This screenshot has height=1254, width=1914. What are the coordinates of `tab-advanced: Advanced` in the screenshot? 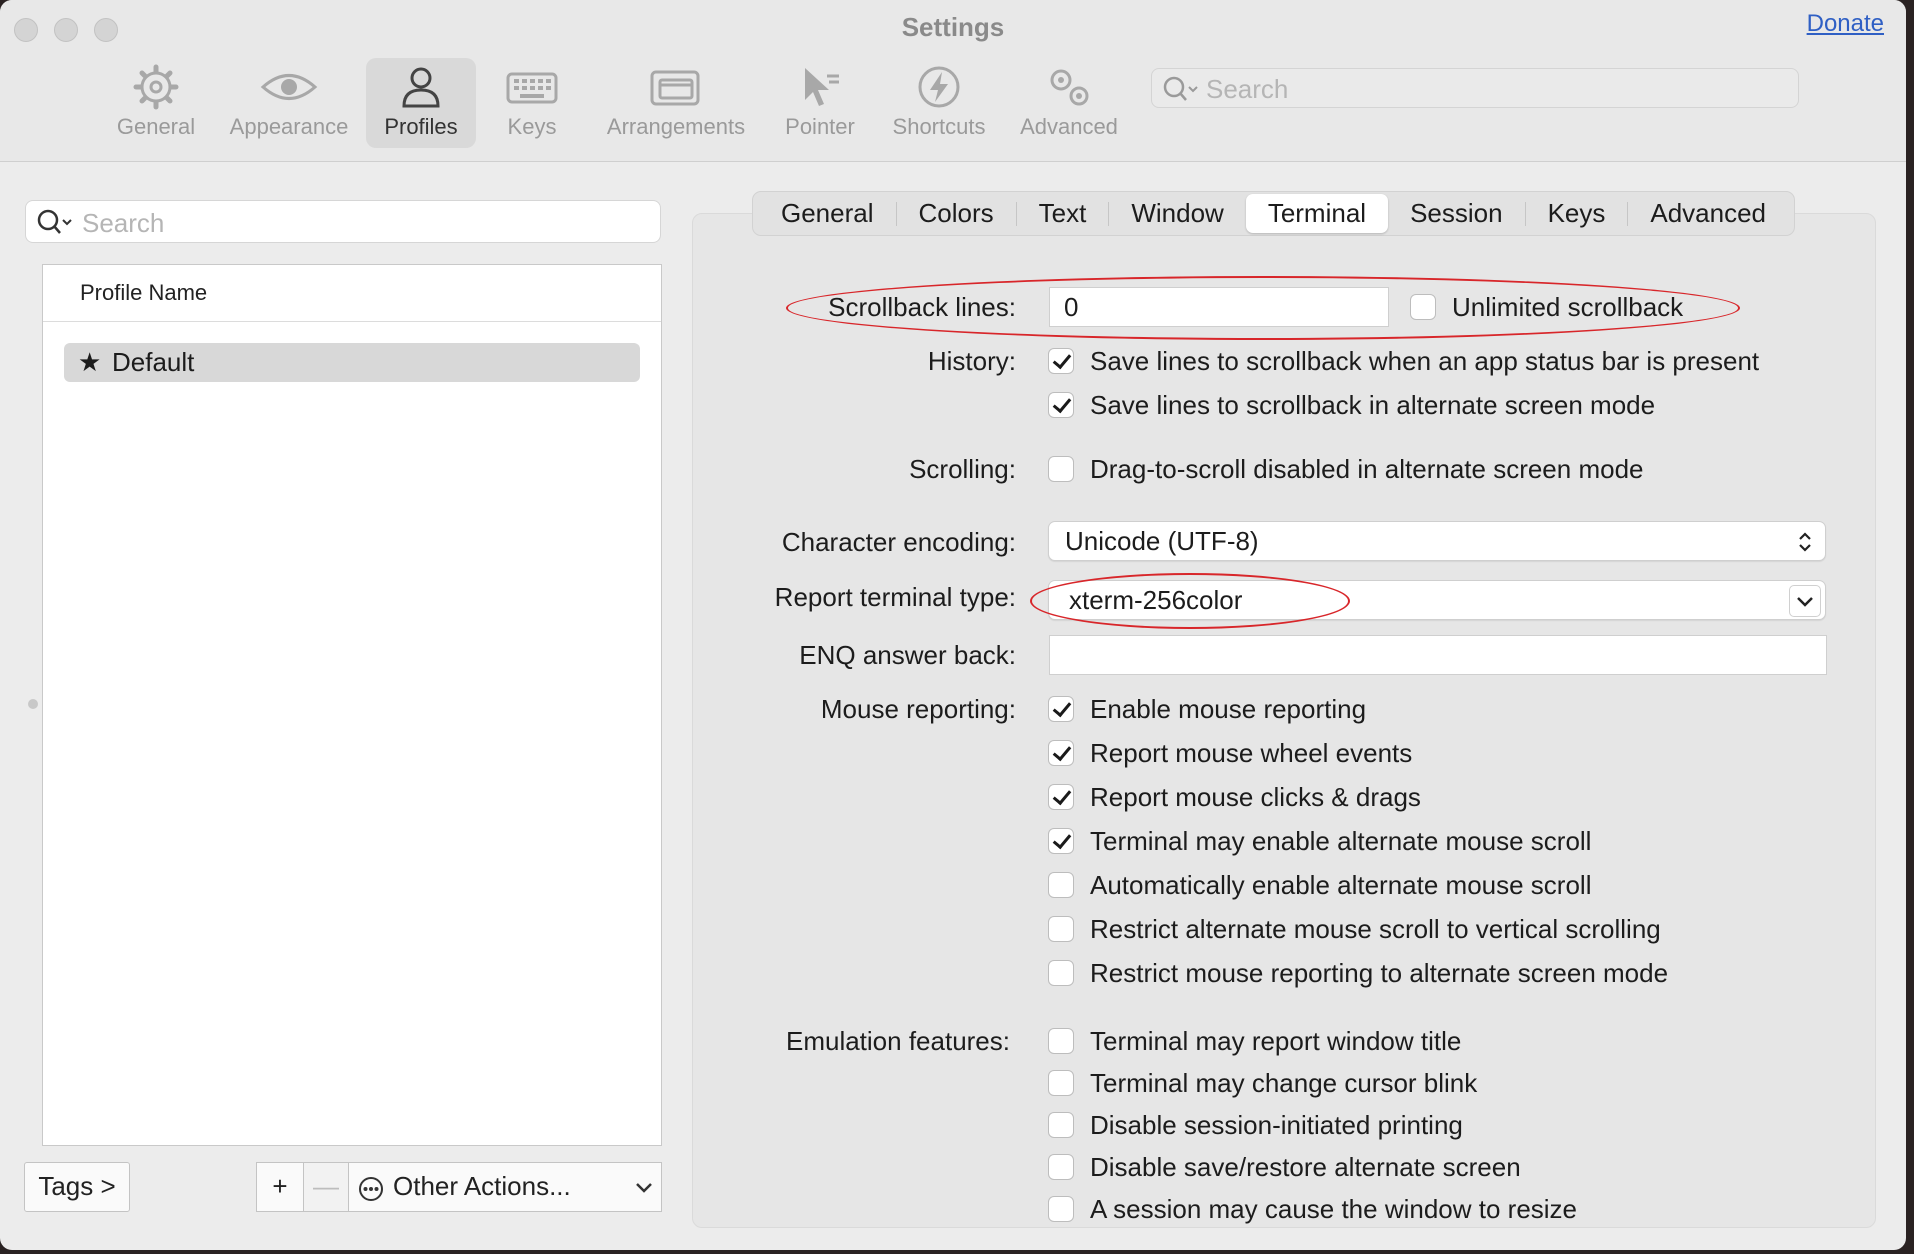 It's located at (1708, 213).